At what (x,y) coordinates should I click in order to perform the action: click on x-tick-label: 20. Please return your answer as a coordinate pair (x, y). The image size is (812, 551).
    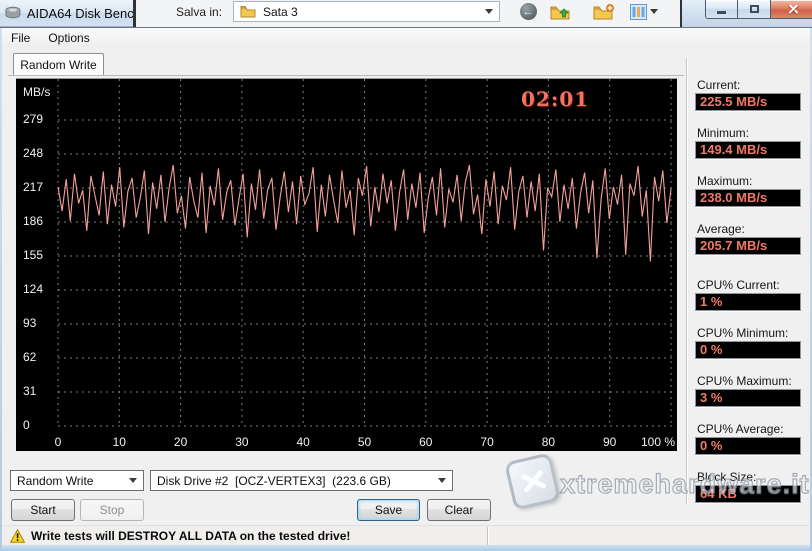
    Looking at the image, I should click on (180, 442).